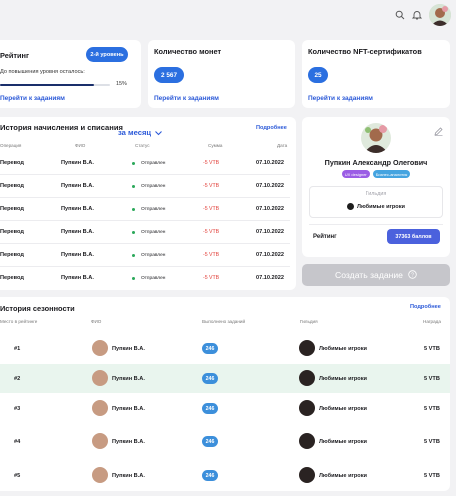 This screenshot has height=496, width=456. I want to click on rating-tasks-link: Перейти к заданиям, so click(32, 98).